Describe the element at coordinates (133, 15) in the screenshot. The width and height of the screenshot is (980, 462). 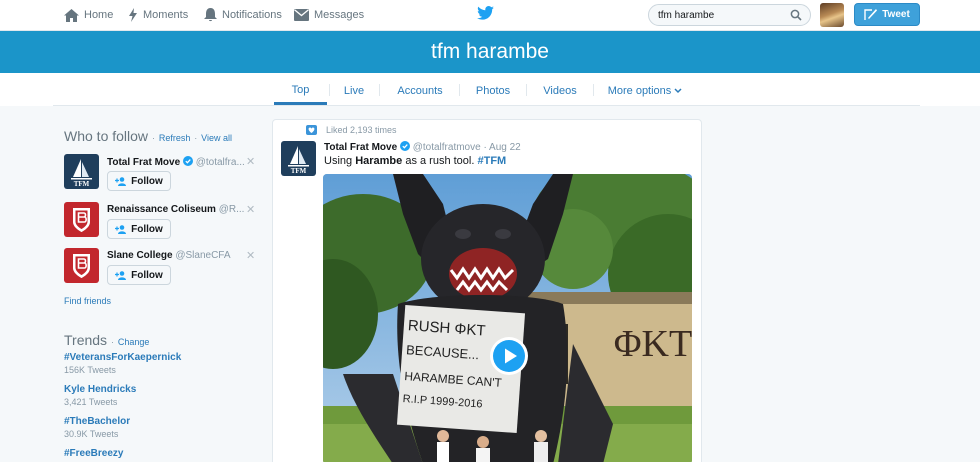
I see `lightning-icon` at that location.